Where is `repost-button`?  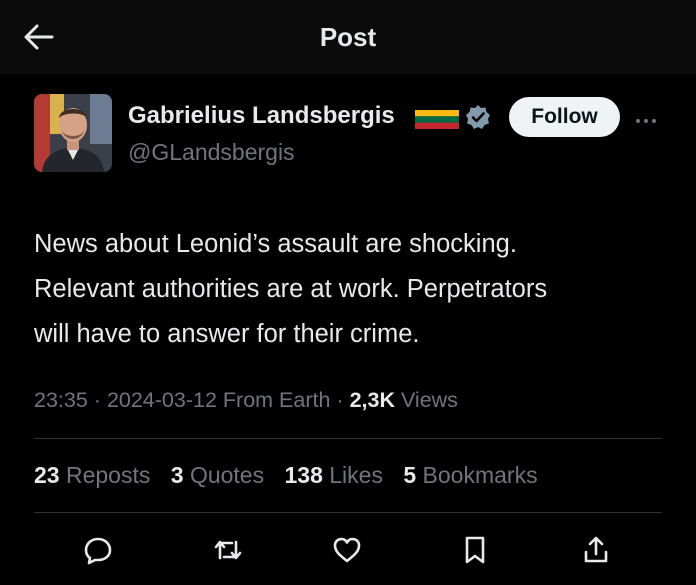
repost-button is located at coordinates (228, 550).